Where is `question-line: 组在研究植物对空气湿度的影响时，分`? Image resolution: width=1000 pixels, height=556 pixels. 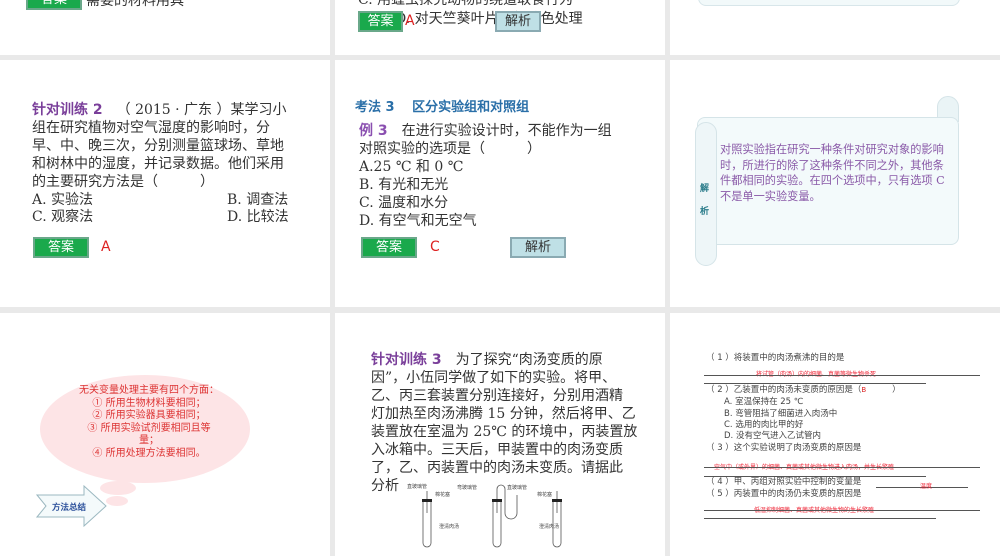
question-line: 组在研究植物对空气湿度的影响时，分 is located at coordinates (151, 128).